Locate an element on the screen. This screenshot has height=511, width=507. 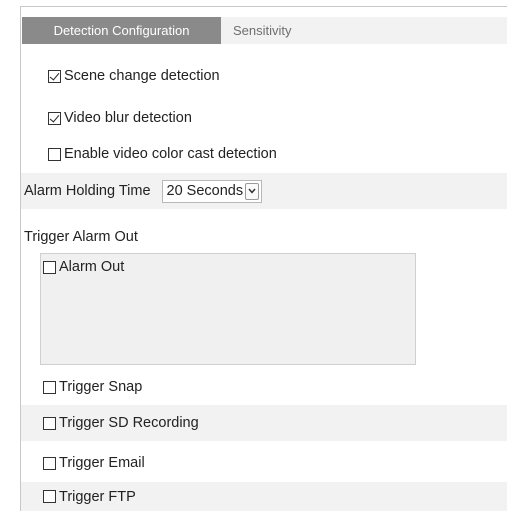
trigger-email-label: Trigger Email is located at coordinates (102, 463).